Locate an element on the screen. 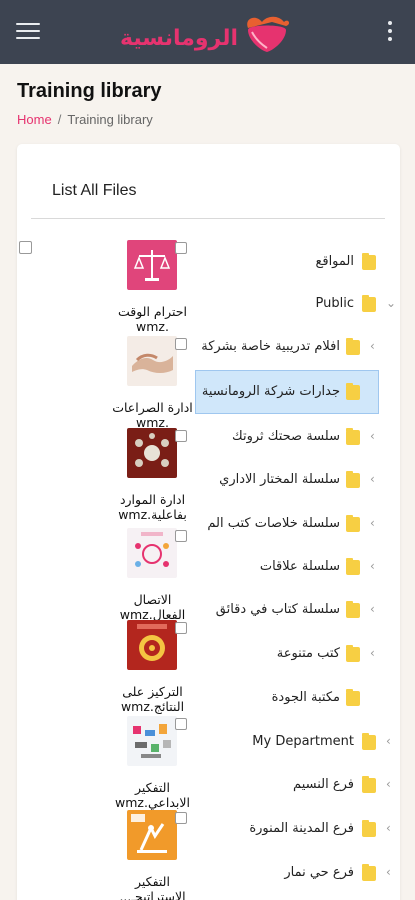  folder-label: Public is located at coordinates (334, 303).